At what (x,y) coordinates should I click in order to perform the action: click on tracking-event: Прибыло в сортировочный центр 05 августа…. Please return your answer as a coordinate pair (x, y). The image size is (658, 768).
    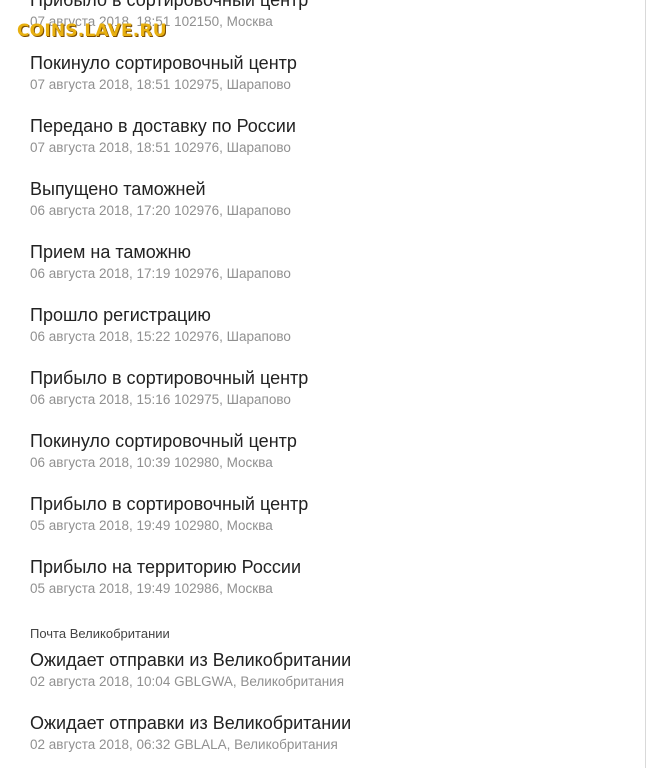
    Looking at the image, I should click on (322, 524).